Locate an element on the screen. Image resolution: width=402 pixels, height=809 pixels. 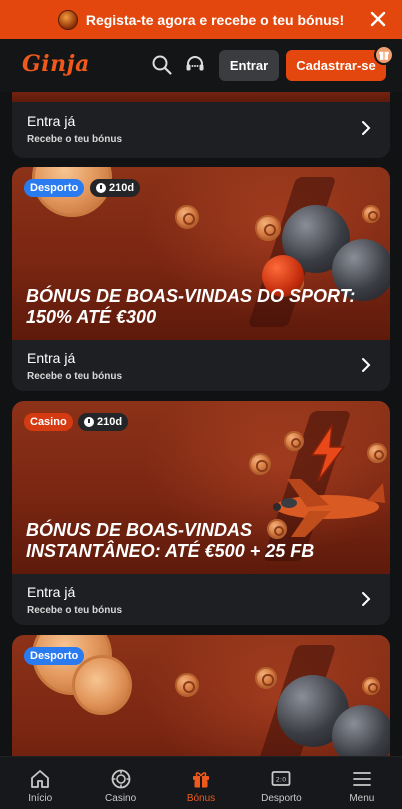
svg-text: 2:0 is located at coordinates (281, 780).